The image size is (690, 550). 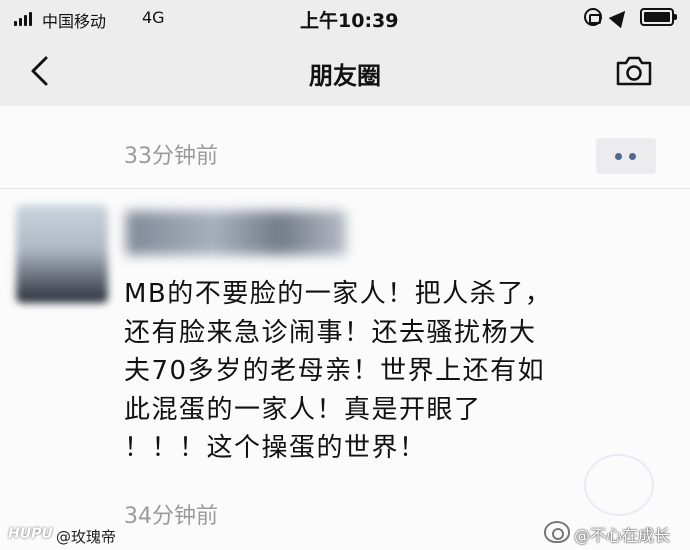 What do you see at coordinates (619, 485) in the screenshot?
I see `watermark-logo` at bounding box center [619, 485].